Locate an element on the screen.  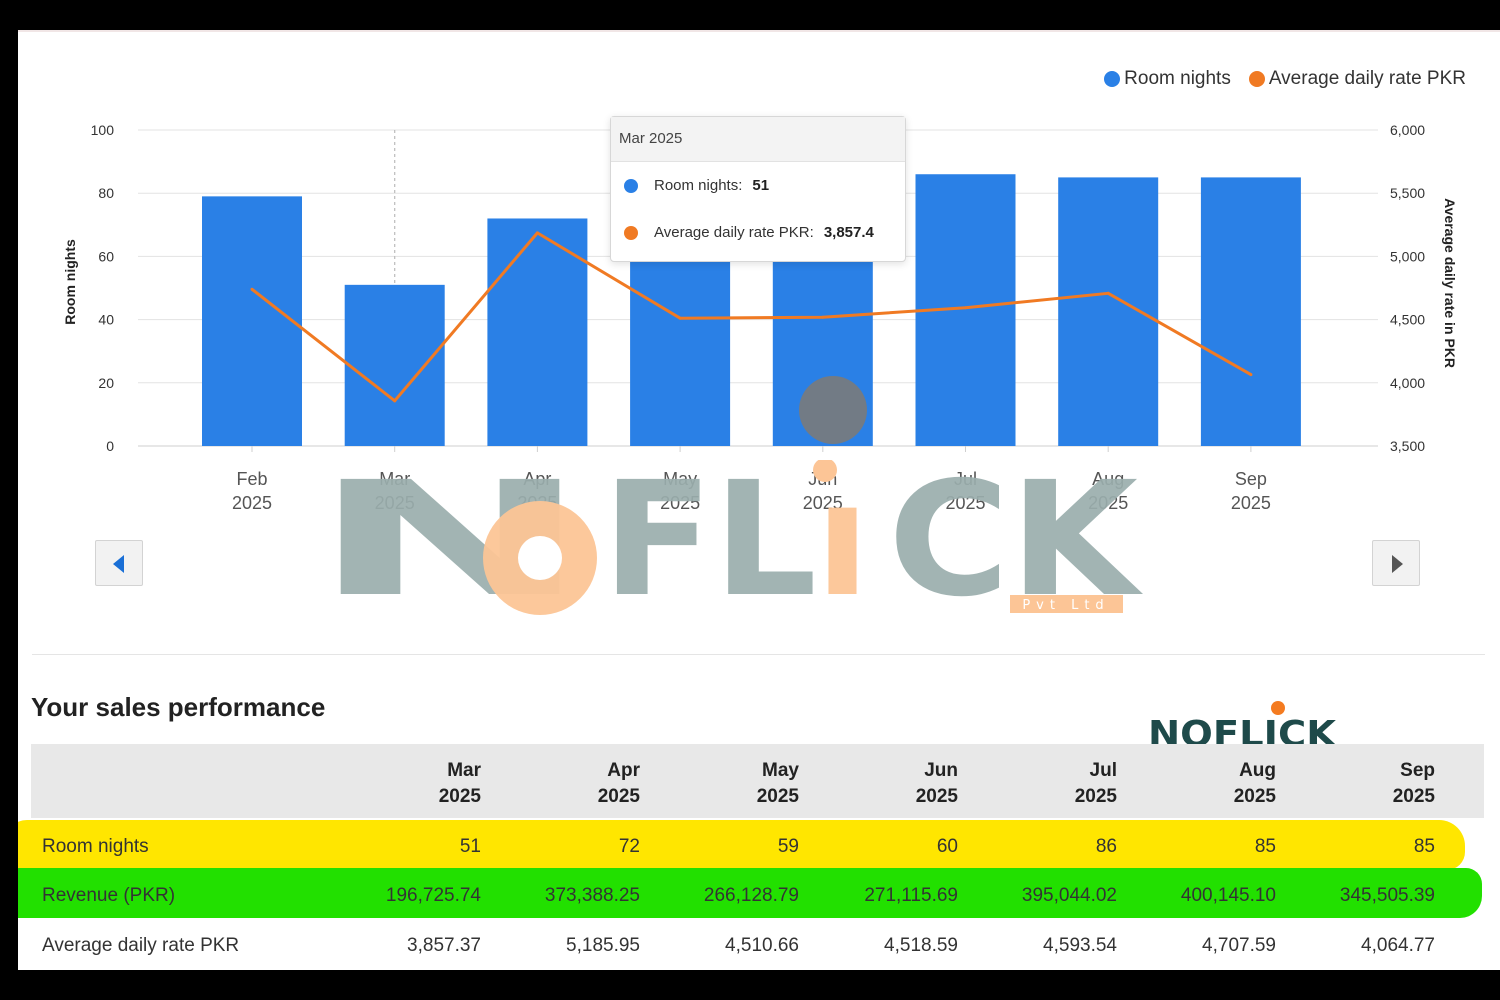
chevron-right-icon is located at coordinates (1397, 564).